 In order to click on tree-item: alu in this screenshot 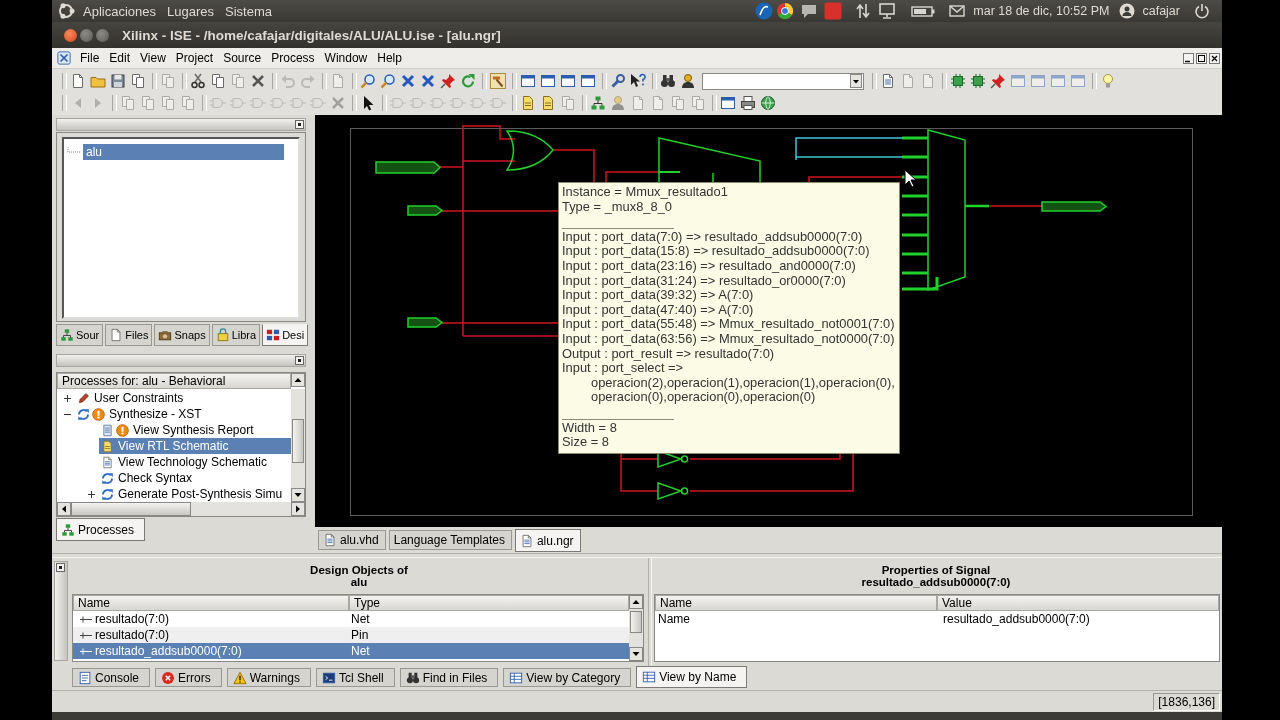, I will do `click(183, 152)`.